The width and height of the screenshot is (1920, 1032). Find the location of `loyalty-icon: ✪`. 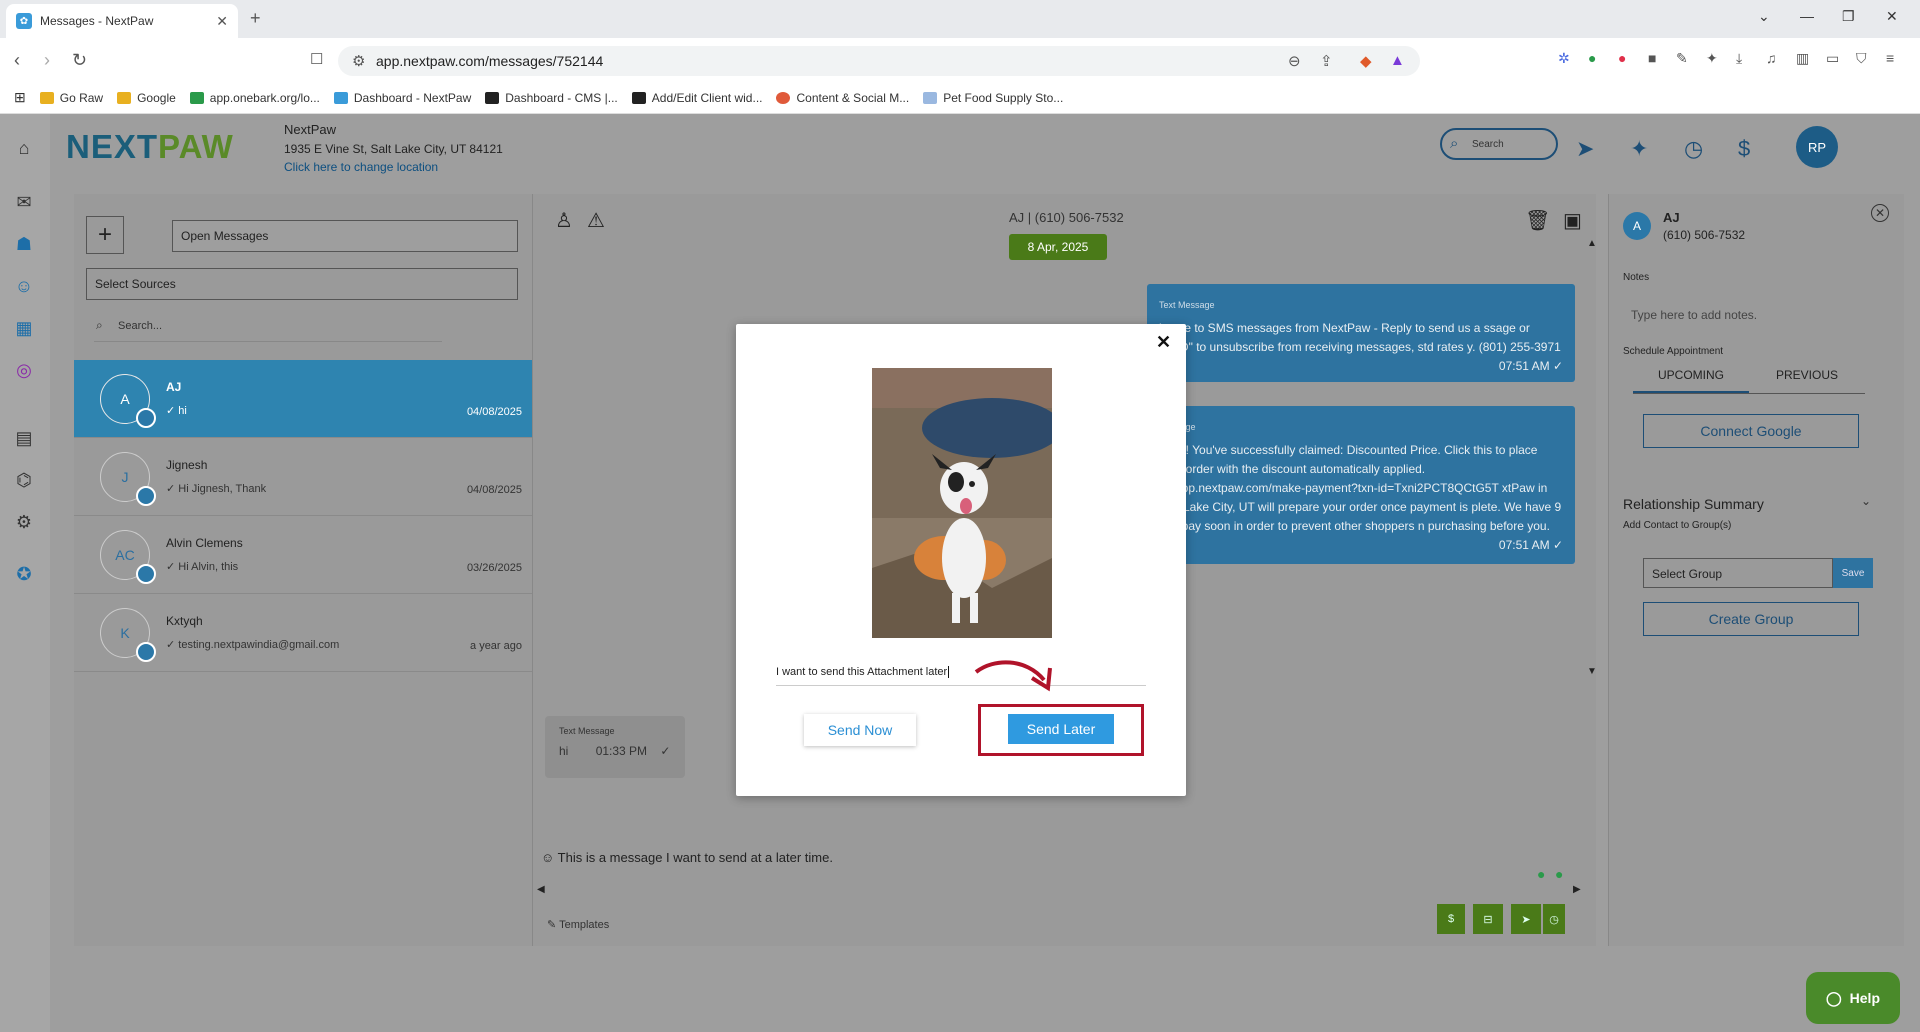

loyalty-icon: ✪ is located at coordinates (24, 576).